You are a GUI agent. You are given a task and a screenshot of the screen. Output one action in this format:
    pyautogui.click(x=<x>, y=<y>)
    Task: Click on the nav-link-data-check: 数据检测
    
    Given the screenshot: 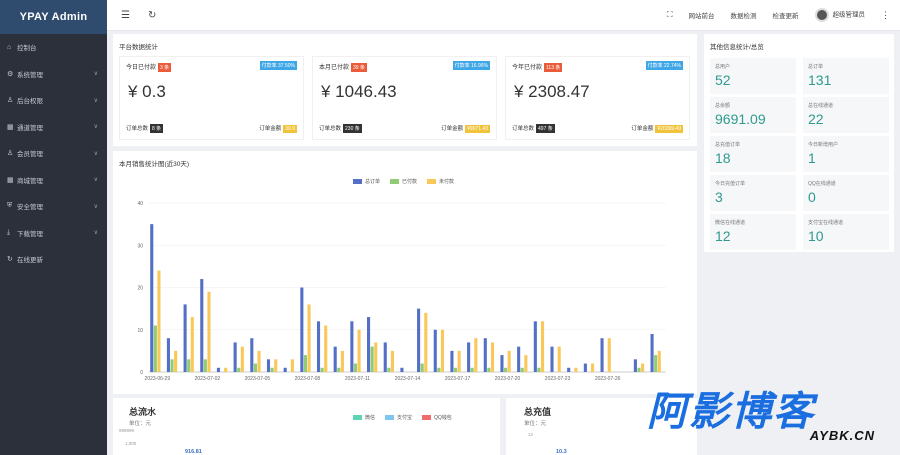 What is the action you would take?
    pyautogui.click(x=744, y=15)
    